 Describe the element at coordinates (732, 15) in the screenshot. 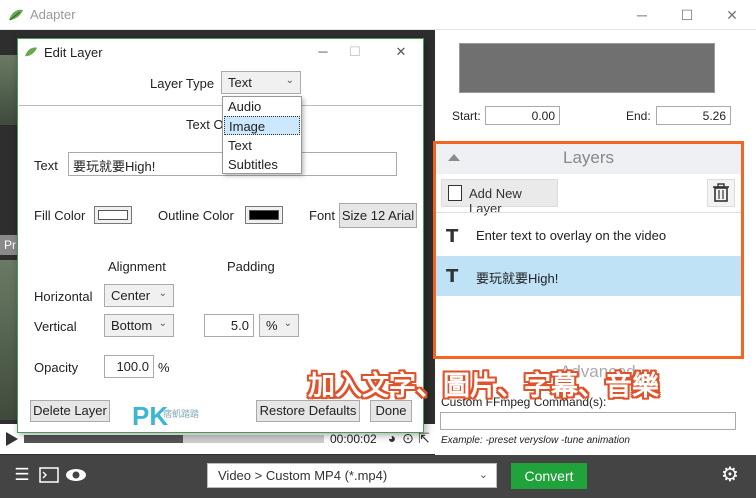

I see `close-button: ✕` at that location.